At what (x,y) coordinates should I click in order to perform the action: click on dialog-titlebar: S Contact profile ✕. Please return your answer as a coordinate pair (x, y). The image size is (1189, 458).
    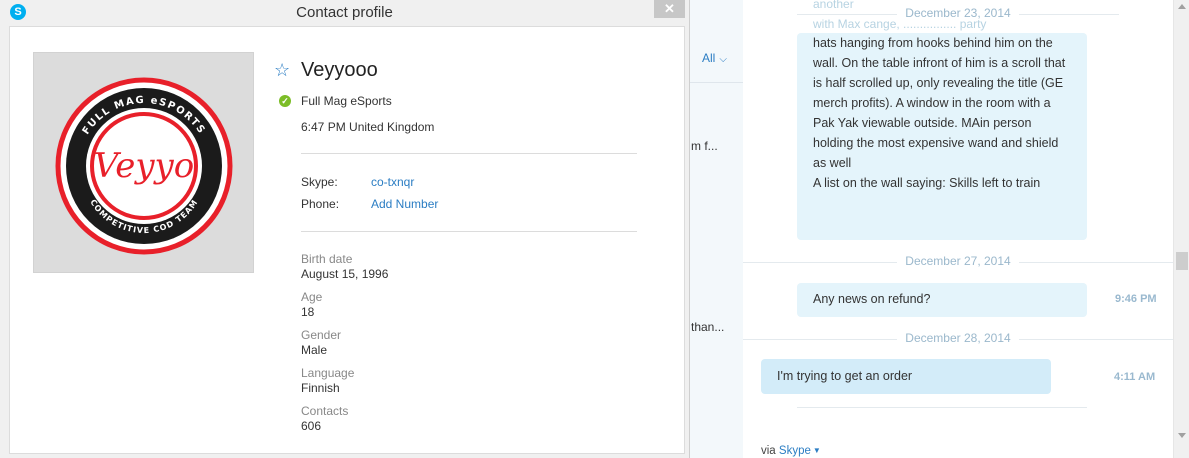
    Looking at the image, I should click on (344, 13).